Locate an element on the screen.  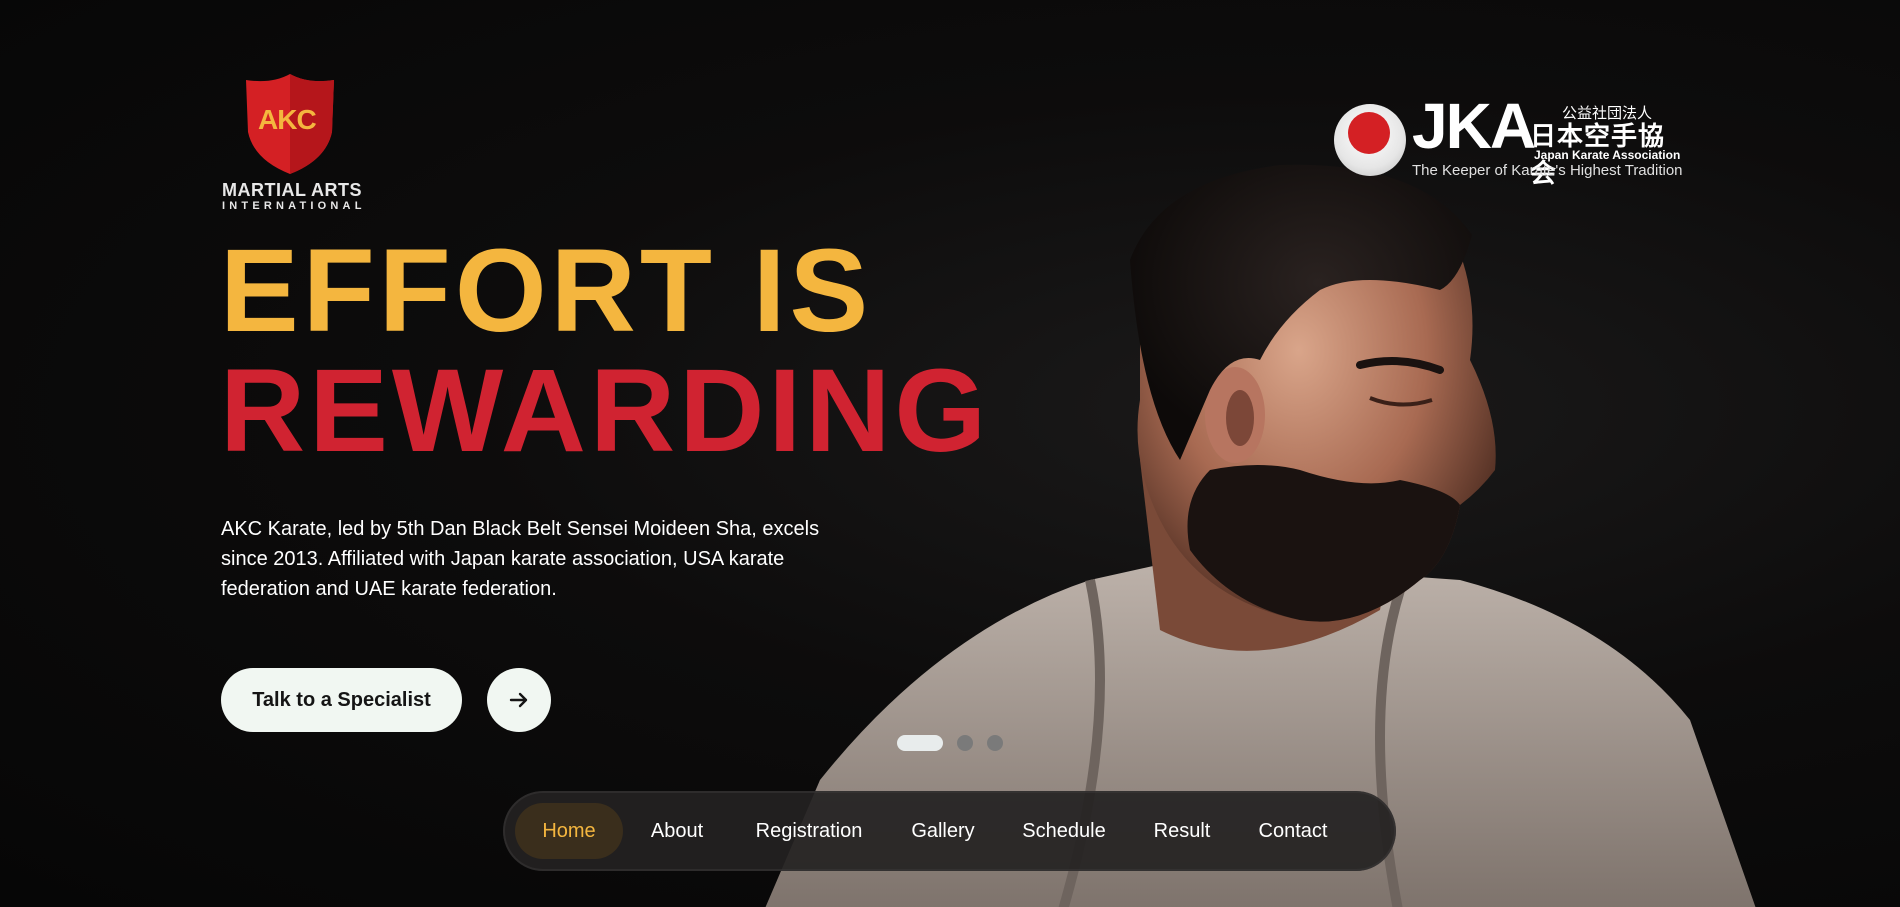
akc-logo: AKC MARTIAL ARTS INTERNATIONAL is located at coordinates (291, 142).